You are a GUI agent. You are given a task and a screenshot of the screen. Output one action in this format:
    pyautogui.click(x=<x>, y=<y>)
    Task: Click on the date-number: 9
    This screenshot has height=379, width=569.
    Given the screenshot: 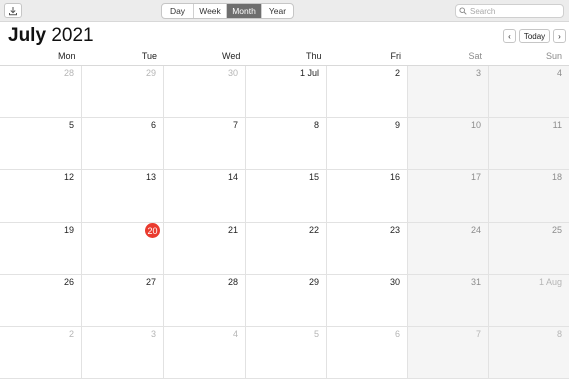 What is the action you would take?
    pyautogui.click(x=397, y=125)
    